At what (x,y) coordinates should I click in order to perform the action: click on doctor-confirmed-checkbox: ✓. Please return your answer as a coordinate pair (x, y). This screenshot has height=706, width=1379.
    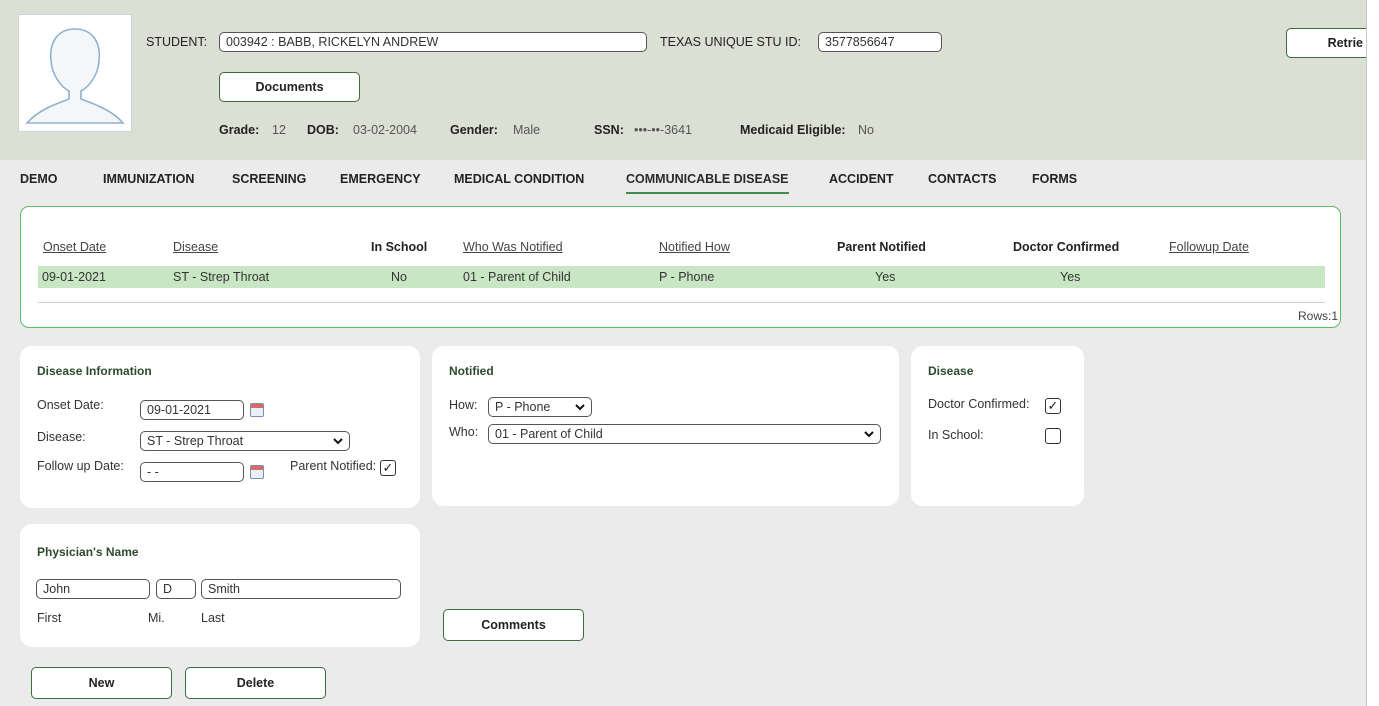
    Looking at the image, I should click on (1053, 406).